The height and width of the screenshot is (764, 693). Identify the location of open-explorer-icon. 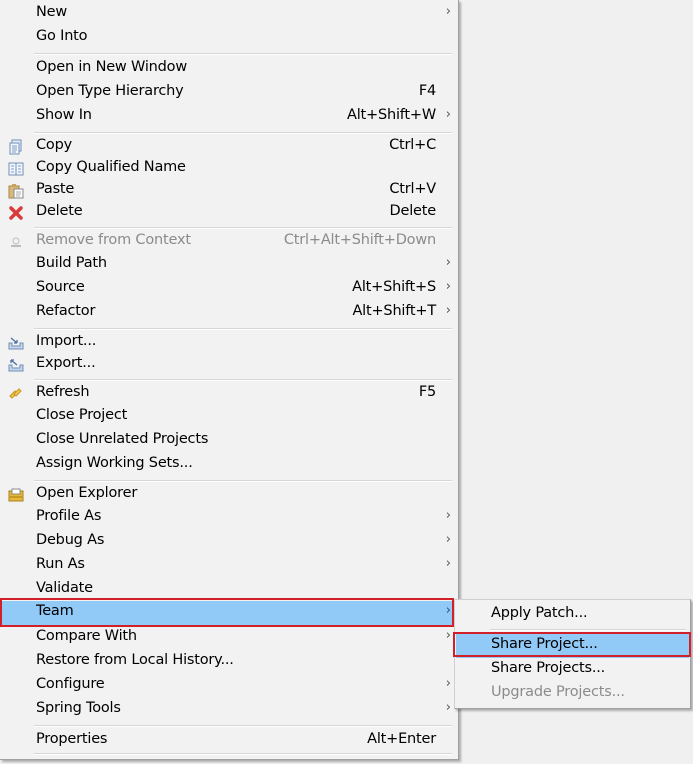
(16, 495).